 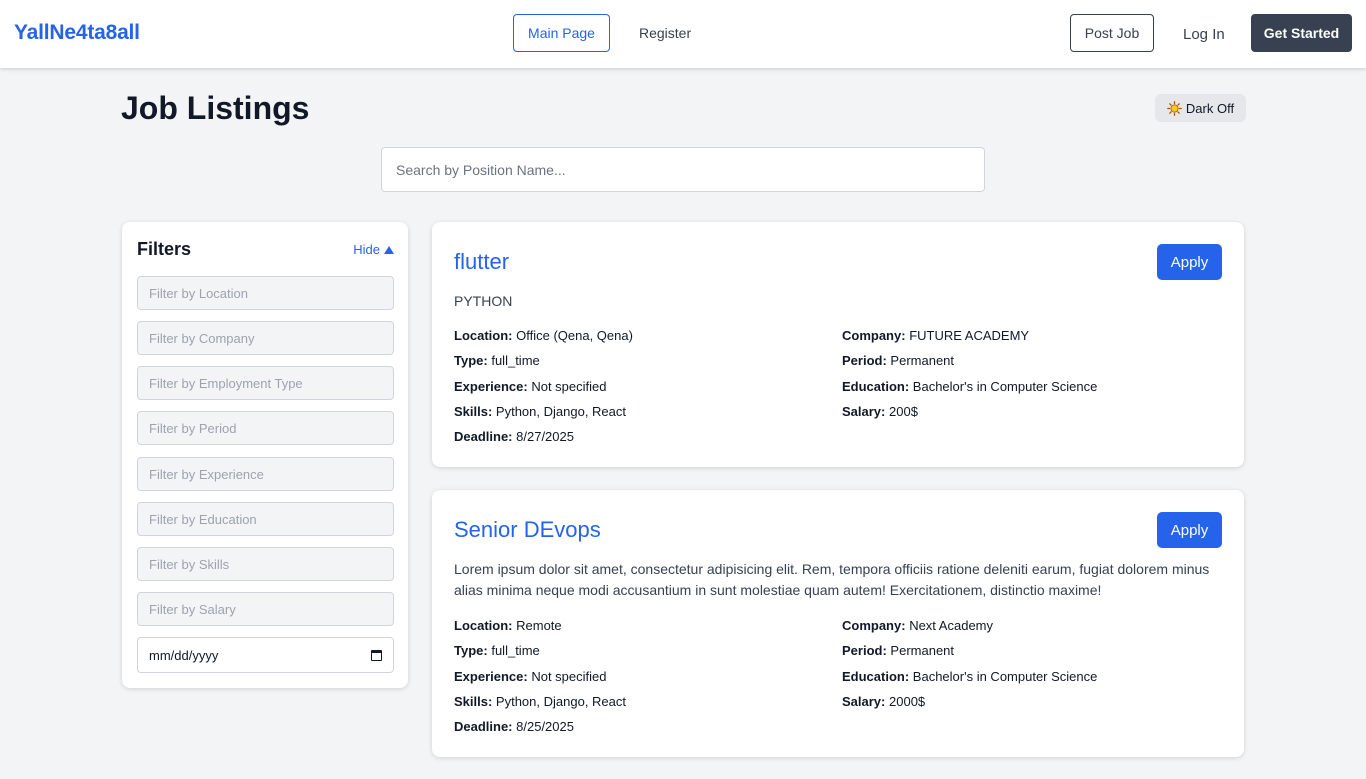 I want to click on sun-icon, so click(x=1174, y=108).